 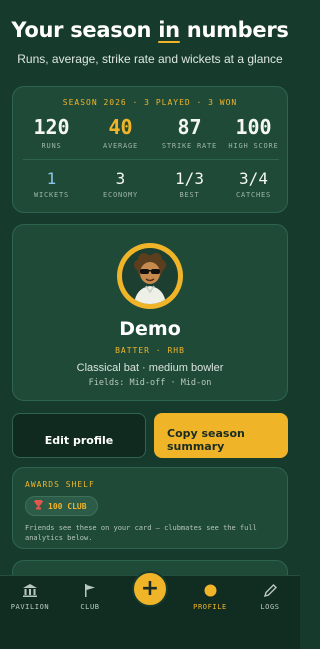 What do you see at coordinates (270, 590) in the screenshot?
I see `pencil-icon` at bounding box center [270, 590].